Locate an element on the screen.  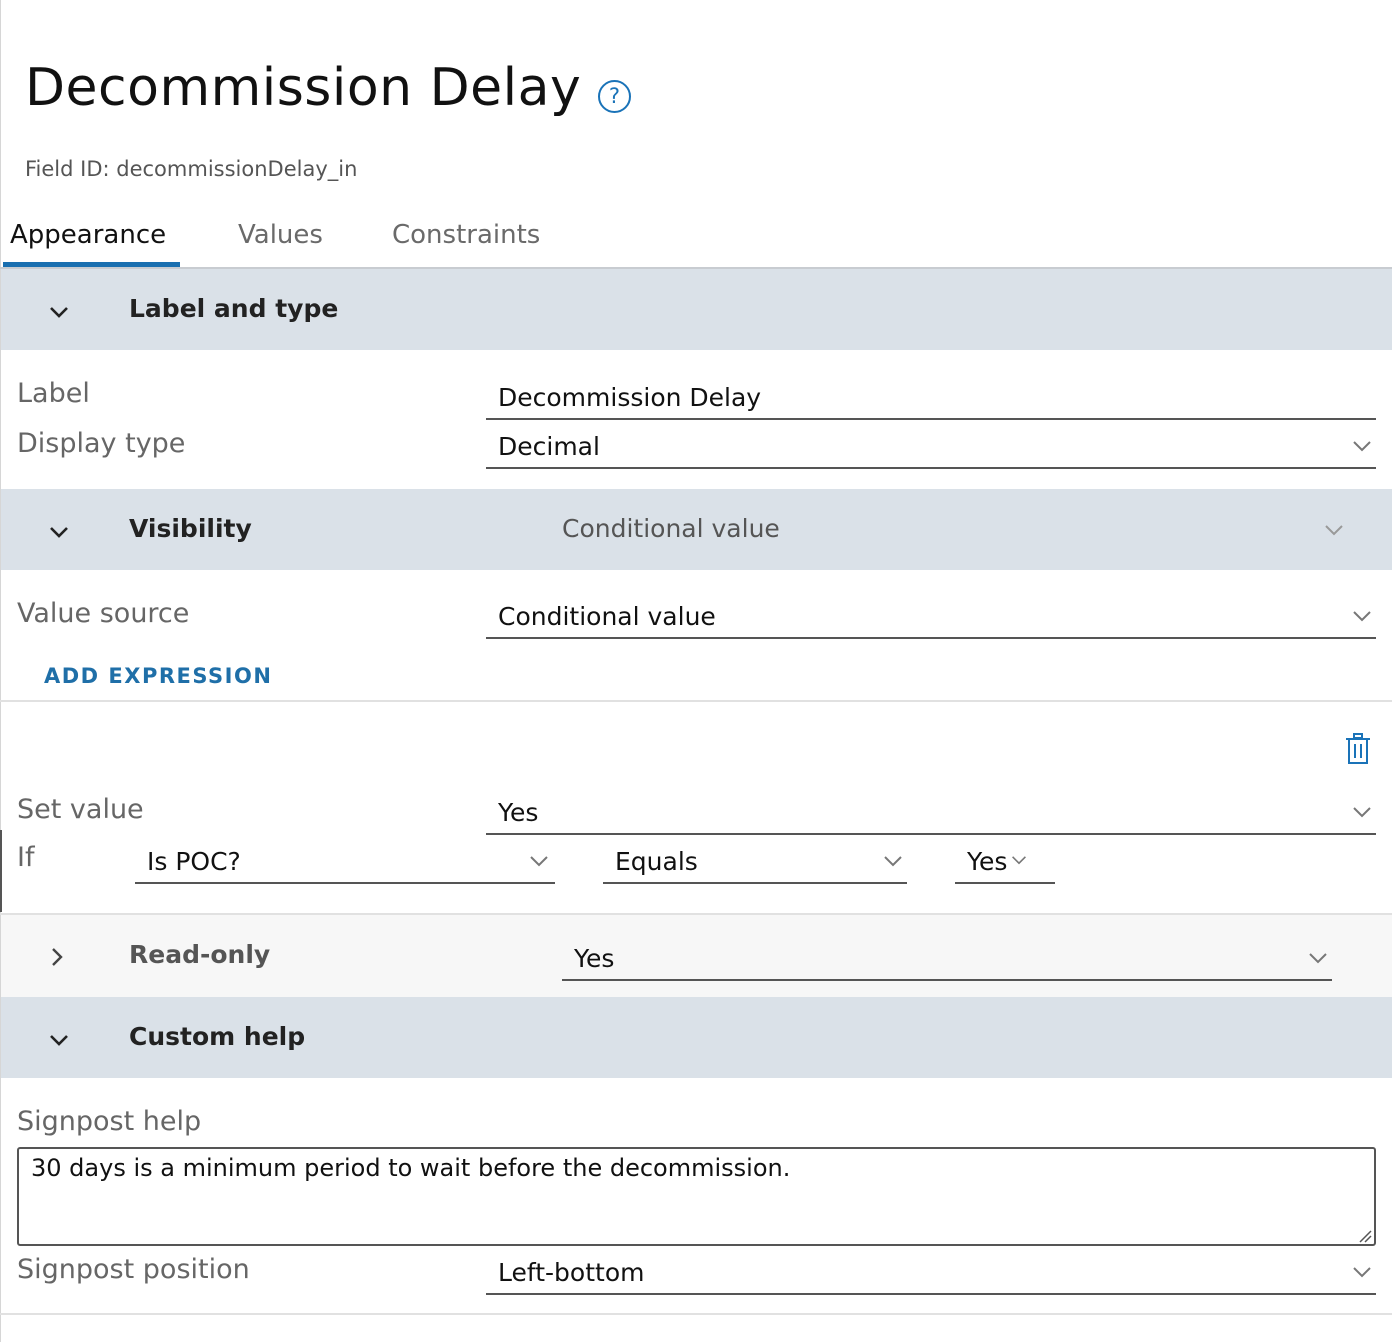
signpost-position-select: Left-bottom is located at coordinates (931, 1271).